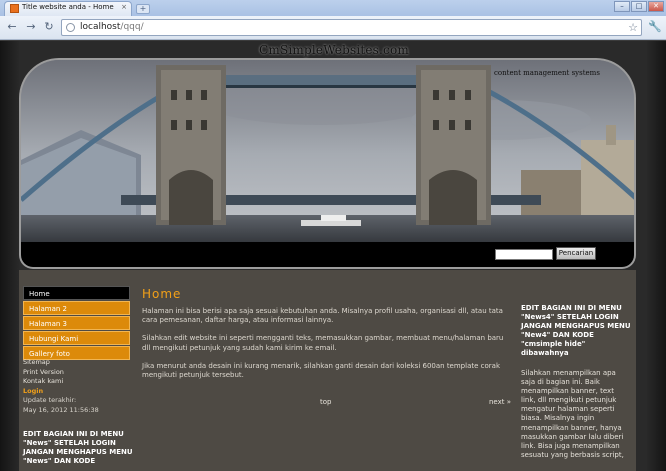 The height and width of the screenshot is (471, 666). Describe the element at coordinates (70, 27) in the screenshot. I see `page-icon` at that location.